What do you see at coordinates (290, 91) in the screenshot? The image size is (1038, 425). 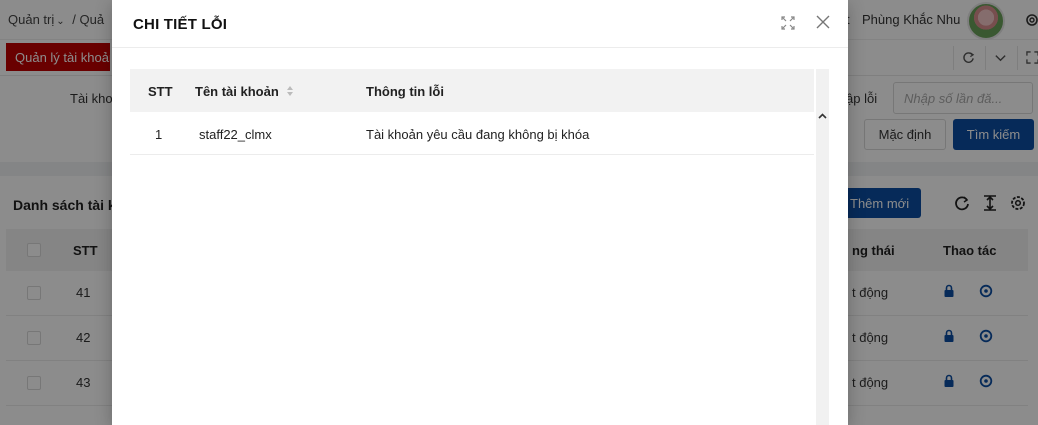 I see `sort-icon` at bounding box center [290, 91].